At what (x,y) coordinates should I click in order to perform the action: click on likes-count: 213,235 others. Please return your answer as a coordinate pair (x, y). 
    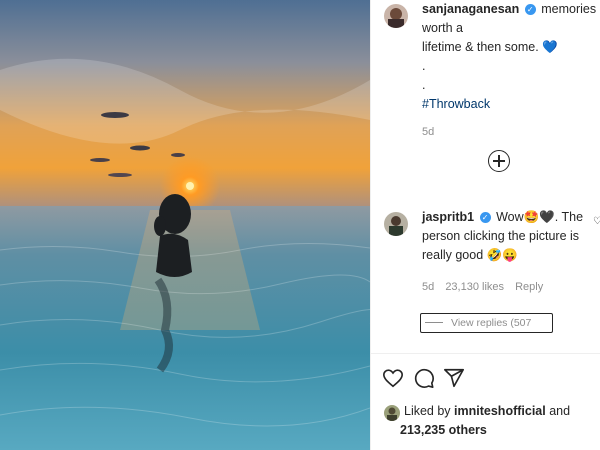
    Looking at the image, I should click on (443, 430).